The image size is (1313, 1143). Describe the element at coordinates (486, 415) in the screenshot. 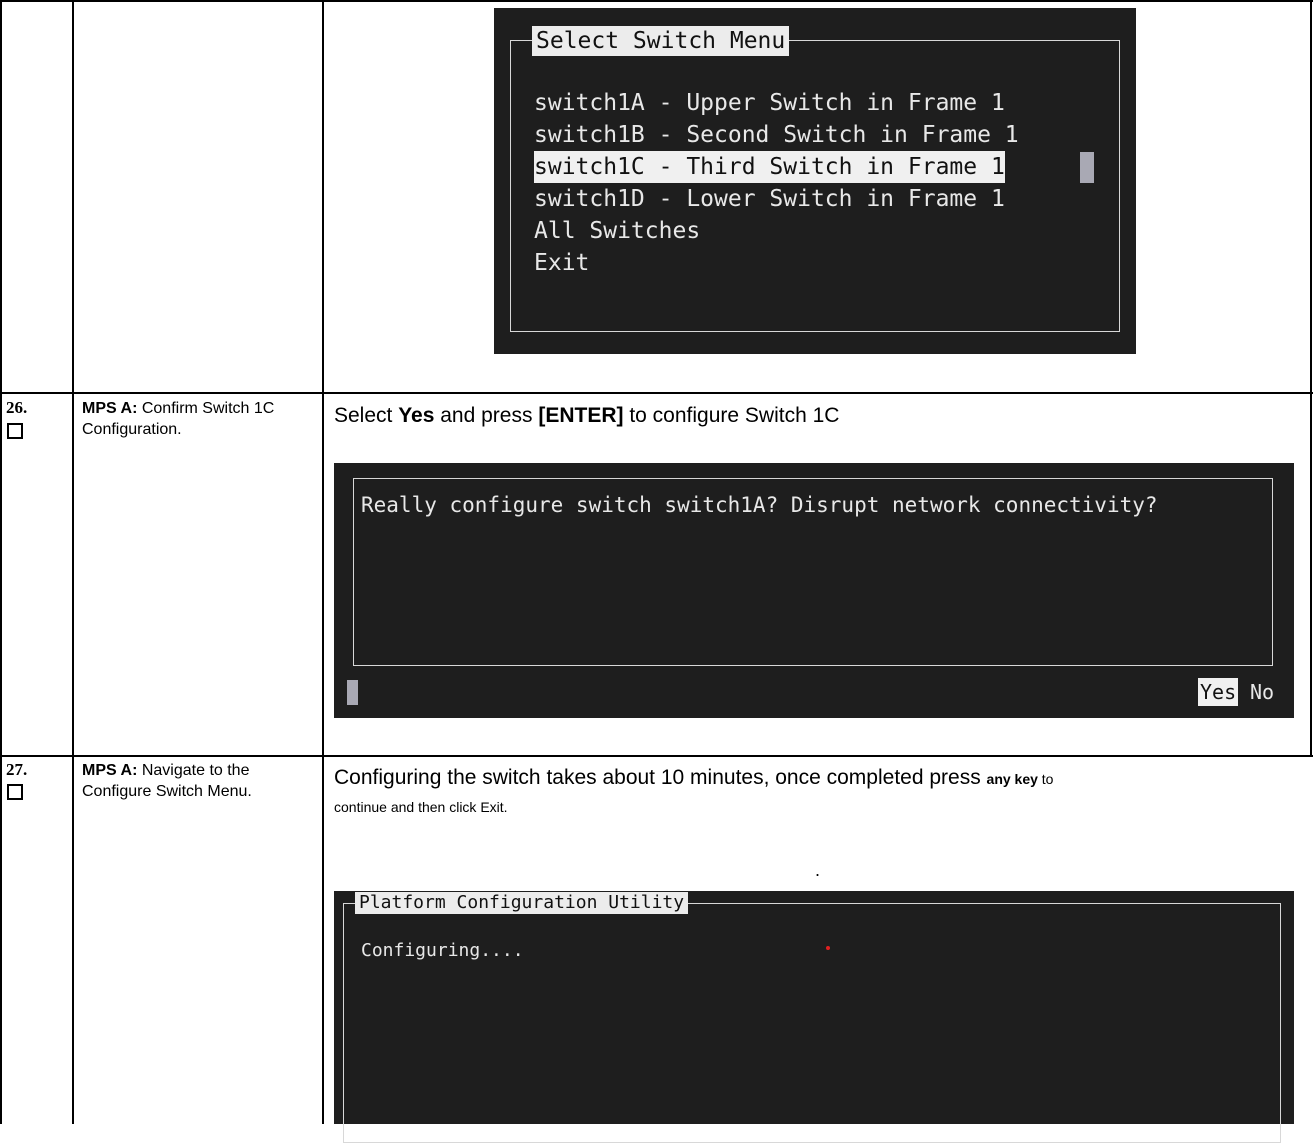

I see `instr-26-mid: and press` at that location.